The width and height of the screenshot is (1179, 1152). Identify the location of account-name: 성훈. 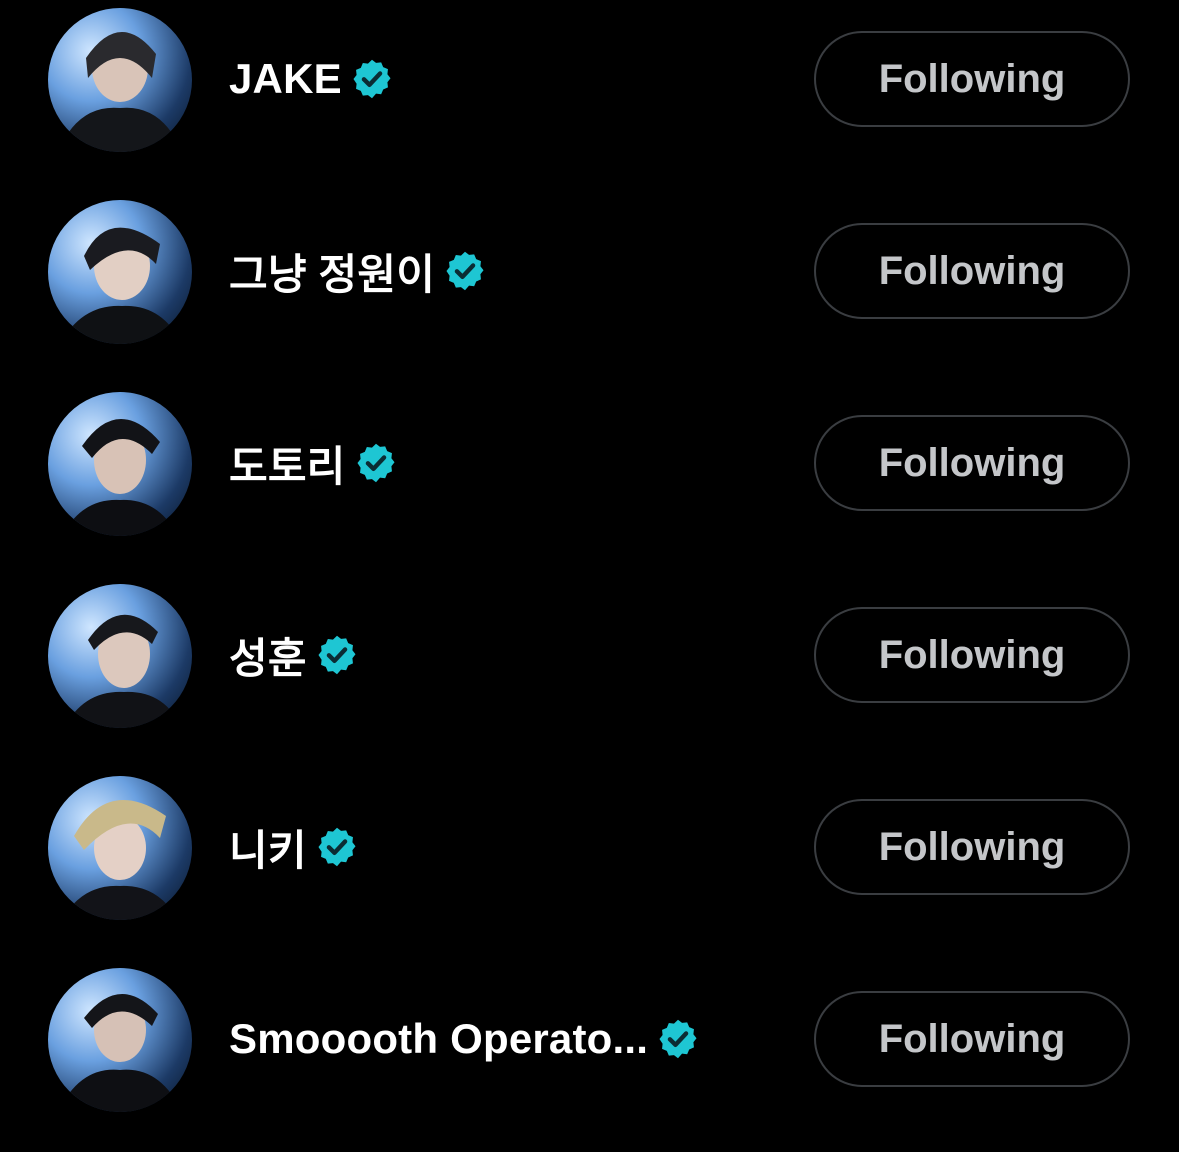
(268, 655).